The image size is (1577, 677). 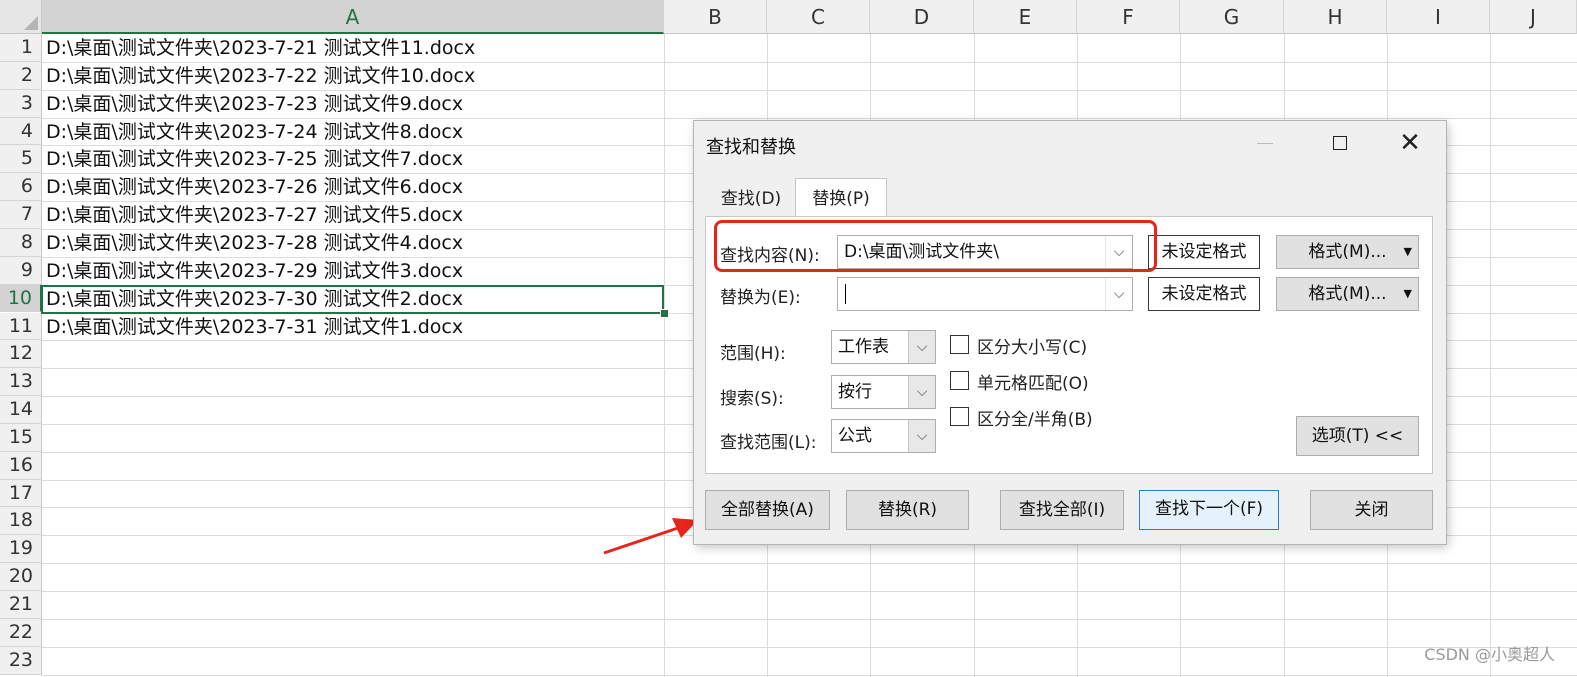 I want to click on text-cursor, so click(x=845, y=294).